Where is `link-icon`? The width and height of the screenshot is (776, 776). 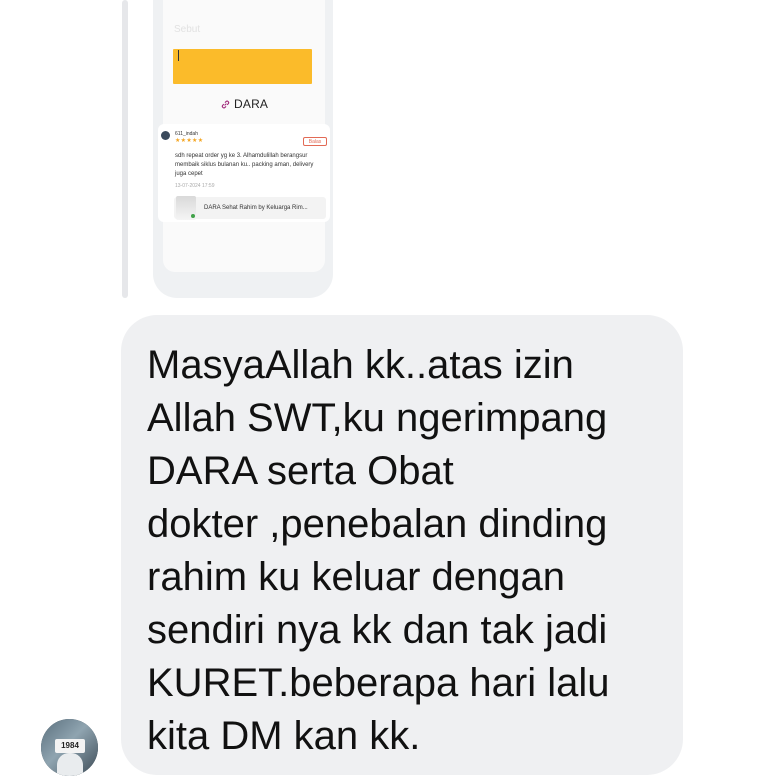 link-icon is located at coordinates (225, 104).